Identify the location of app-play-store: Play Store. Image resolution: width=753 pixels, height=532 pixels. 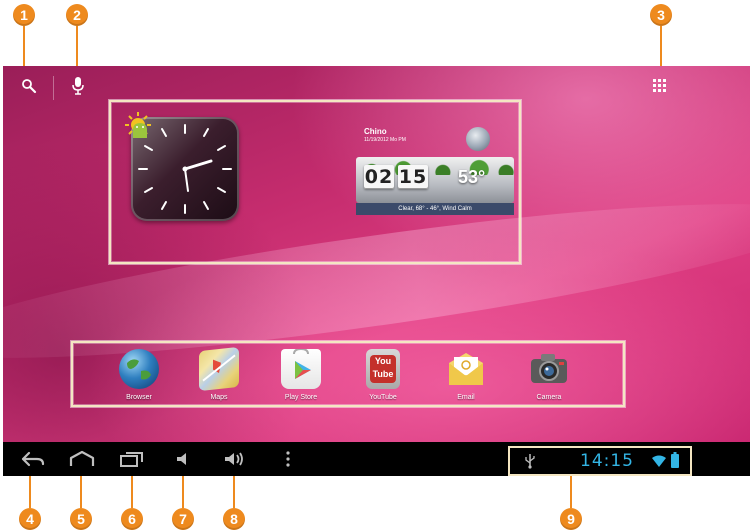
(301, 375).